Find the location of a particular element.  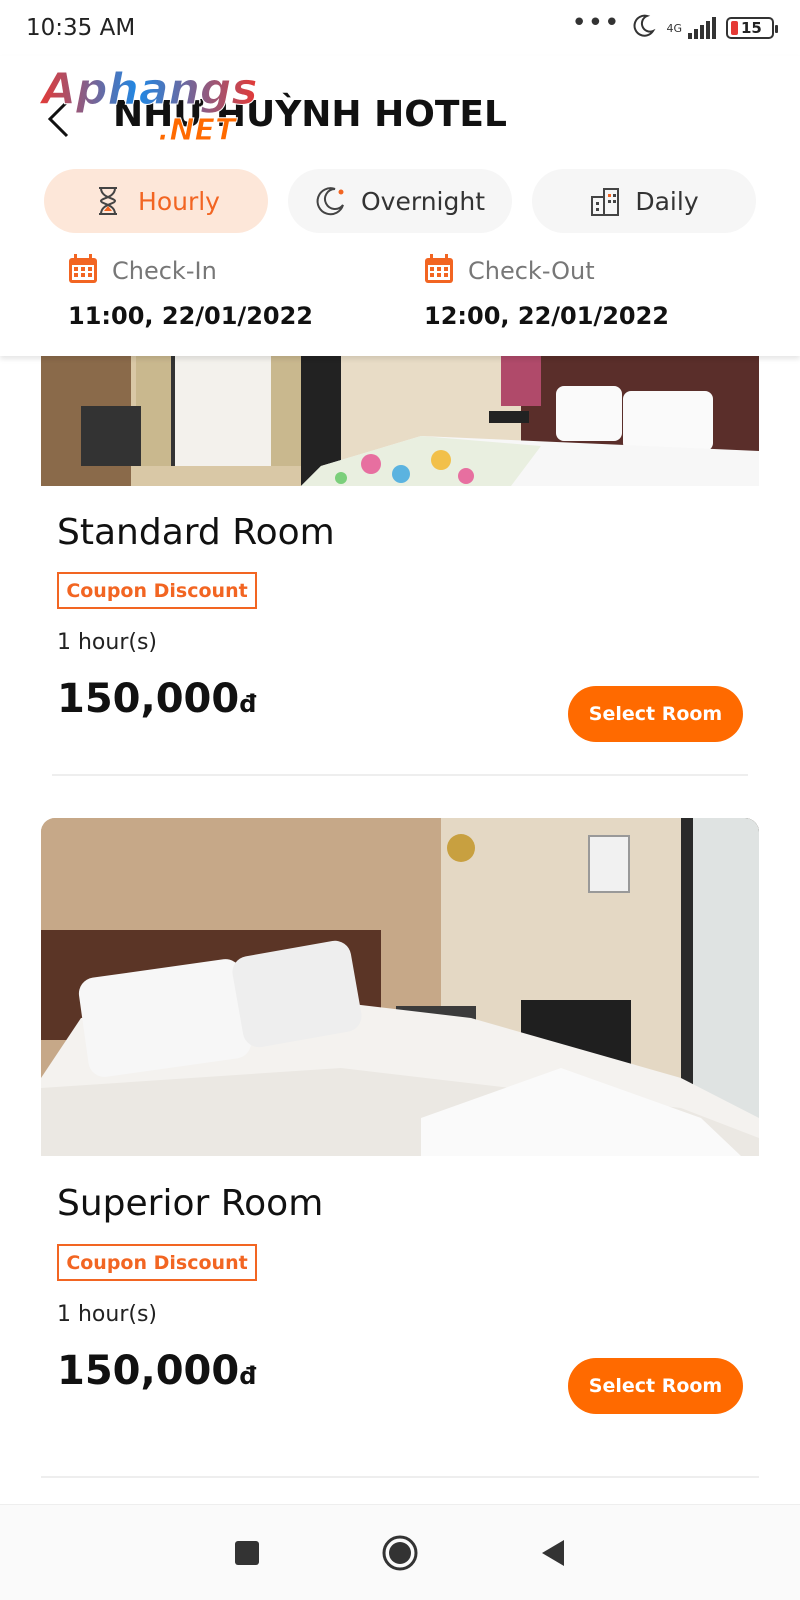

back-nav-icon is located at coordinates (553, 1552).